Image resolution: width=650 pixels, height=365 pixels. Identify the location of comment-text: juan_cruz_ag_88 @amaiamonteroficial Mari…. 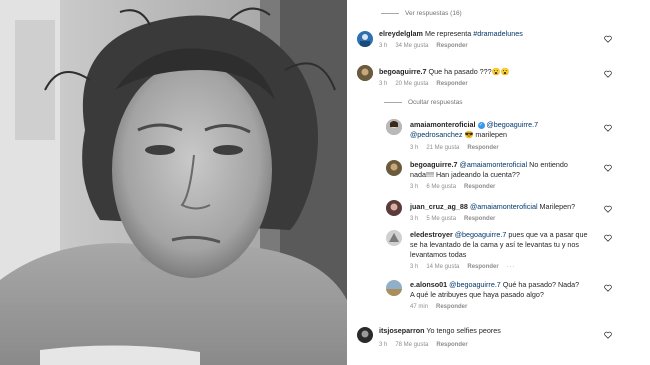
(492, 207).